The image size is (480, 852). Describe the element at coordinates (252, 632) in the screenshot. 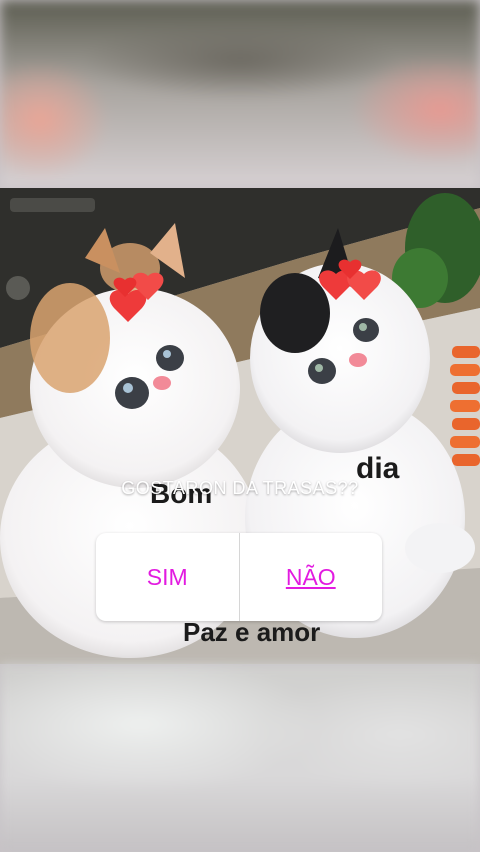

I see `caption-paz-e-amor: Paz e amor` at that location.